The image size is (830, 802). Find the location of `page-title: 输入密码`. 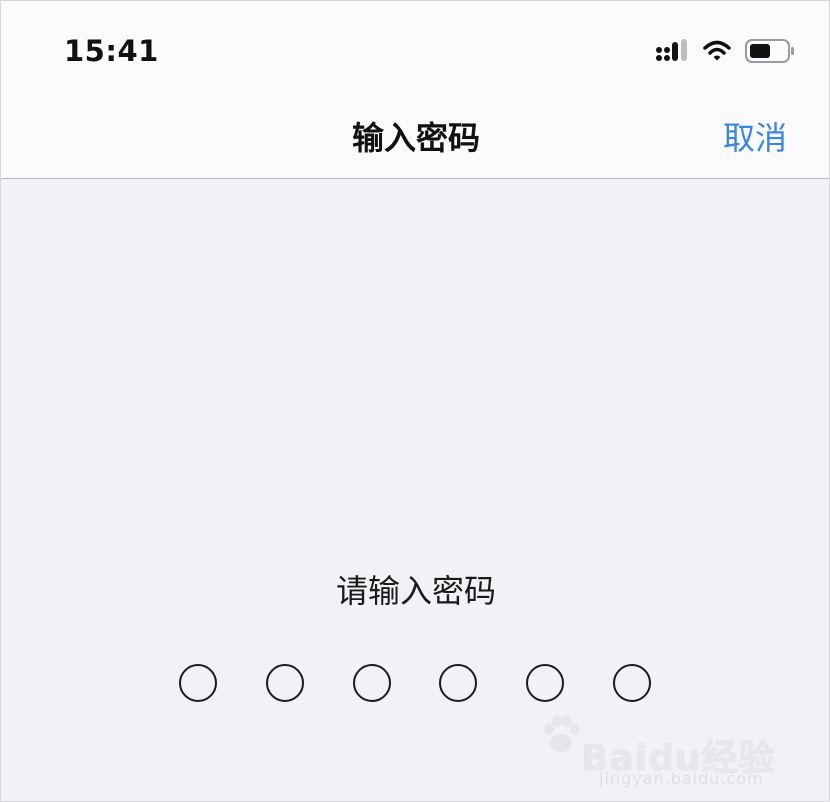

page-title: 输入密码 is located at coordinates (415, 138).